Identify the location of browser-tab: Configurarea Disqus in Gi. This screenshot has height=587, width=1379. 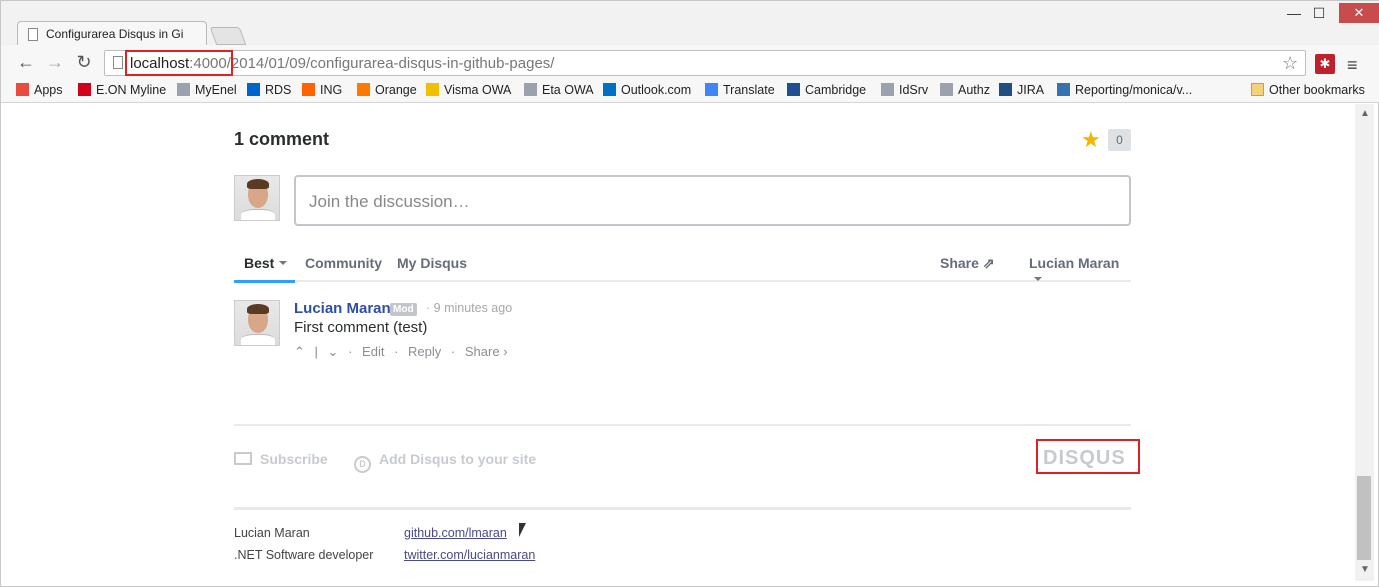
(112, 34).